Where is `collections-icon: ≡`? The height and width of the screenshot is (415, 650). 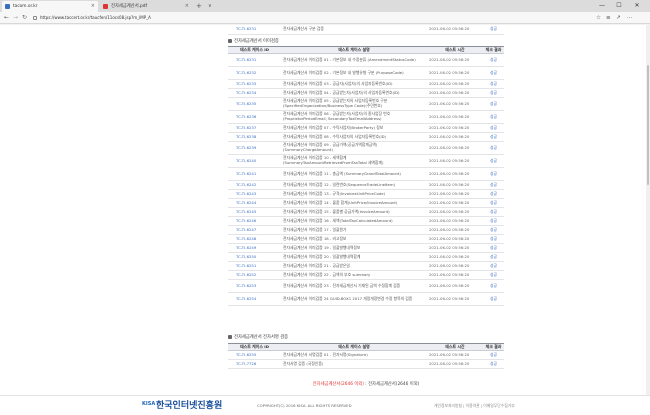 collections-icon: ≡ is located at coordinates (608, 18).